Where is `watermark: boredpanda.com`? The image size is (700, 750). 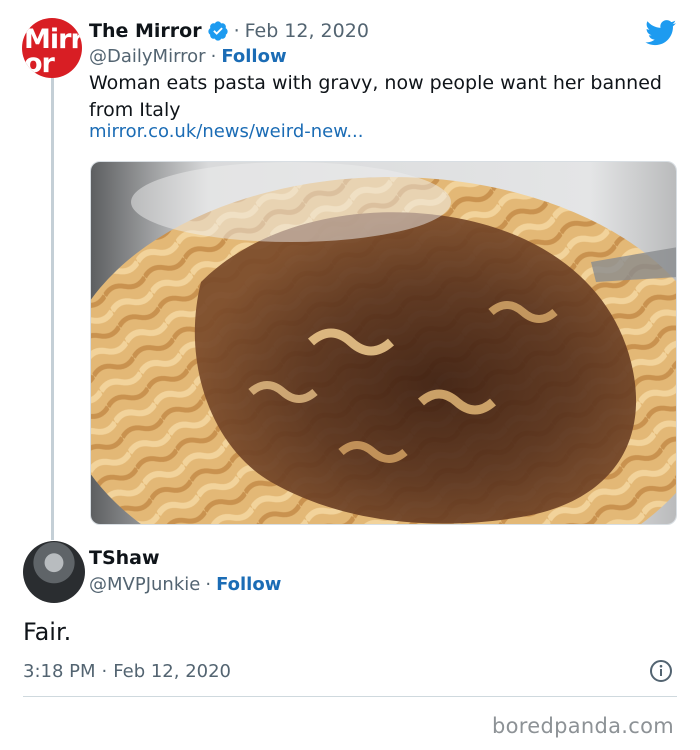
watermark: boredpanda.com is located at coordinates (583, 726).